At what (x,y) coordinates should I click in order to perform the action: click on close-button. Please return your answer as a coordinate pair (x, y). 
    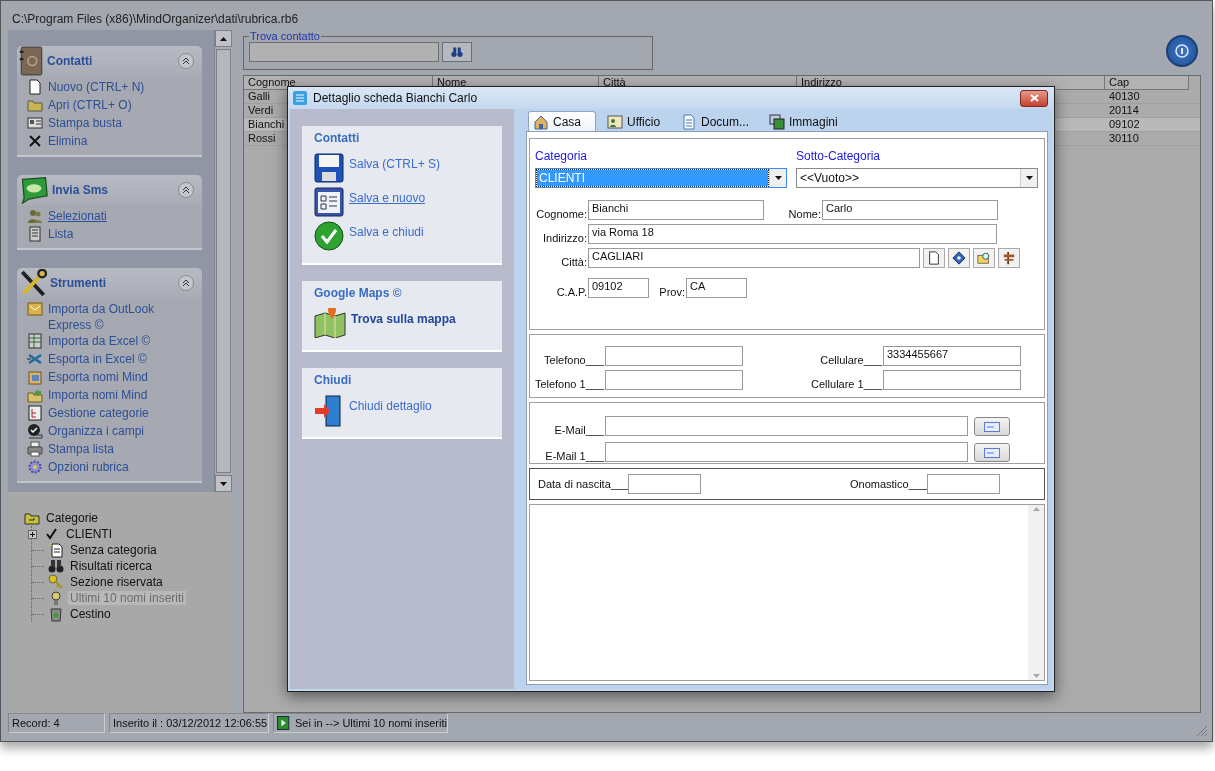
    Looking at the image, I should click on (1034, 98).